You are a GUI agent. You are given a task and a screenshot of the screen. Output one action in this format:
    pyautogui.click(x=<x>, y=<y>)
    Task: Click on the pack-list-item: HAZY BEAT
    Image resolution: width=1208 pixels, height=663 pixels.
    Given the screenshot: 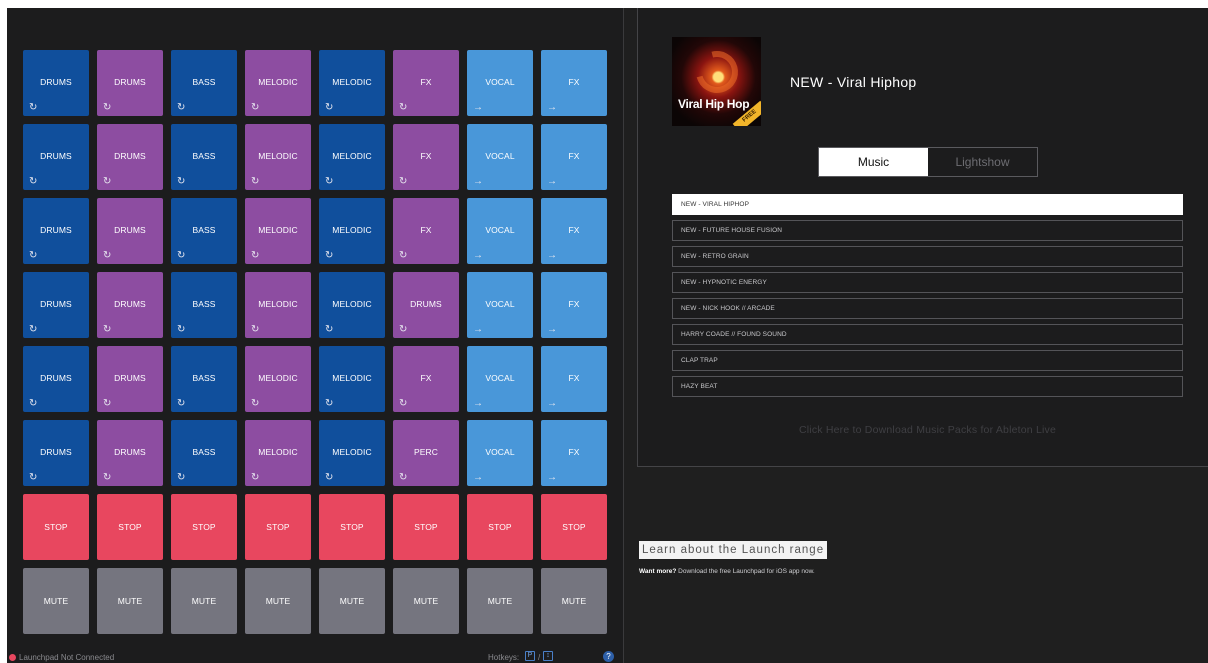 What is the action you would take?
    pyautogui.click(x=927, y=386)
    